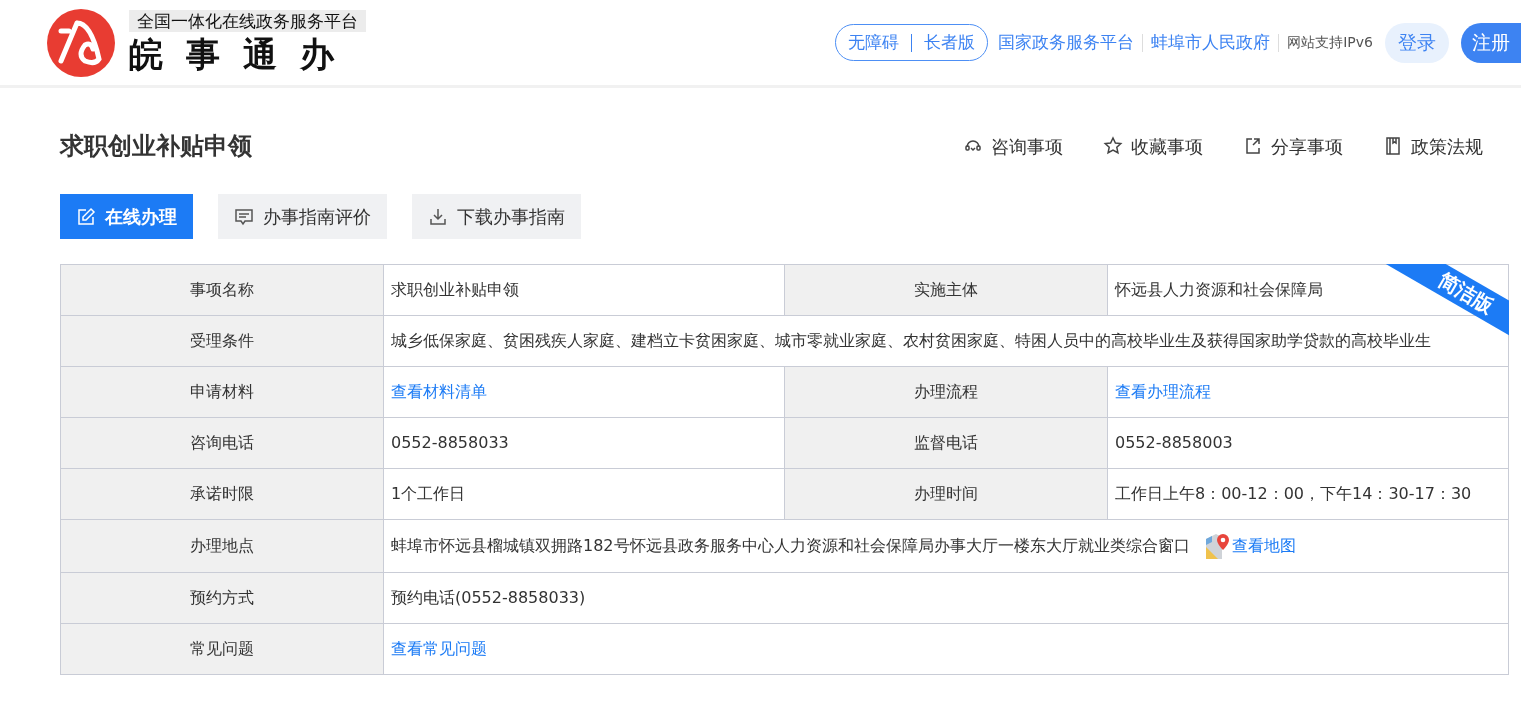 This screenshot has width=1521, height=726. Describe the element at coordinates (1113, 146) in the screenshot. I see `star-icon` at that location.